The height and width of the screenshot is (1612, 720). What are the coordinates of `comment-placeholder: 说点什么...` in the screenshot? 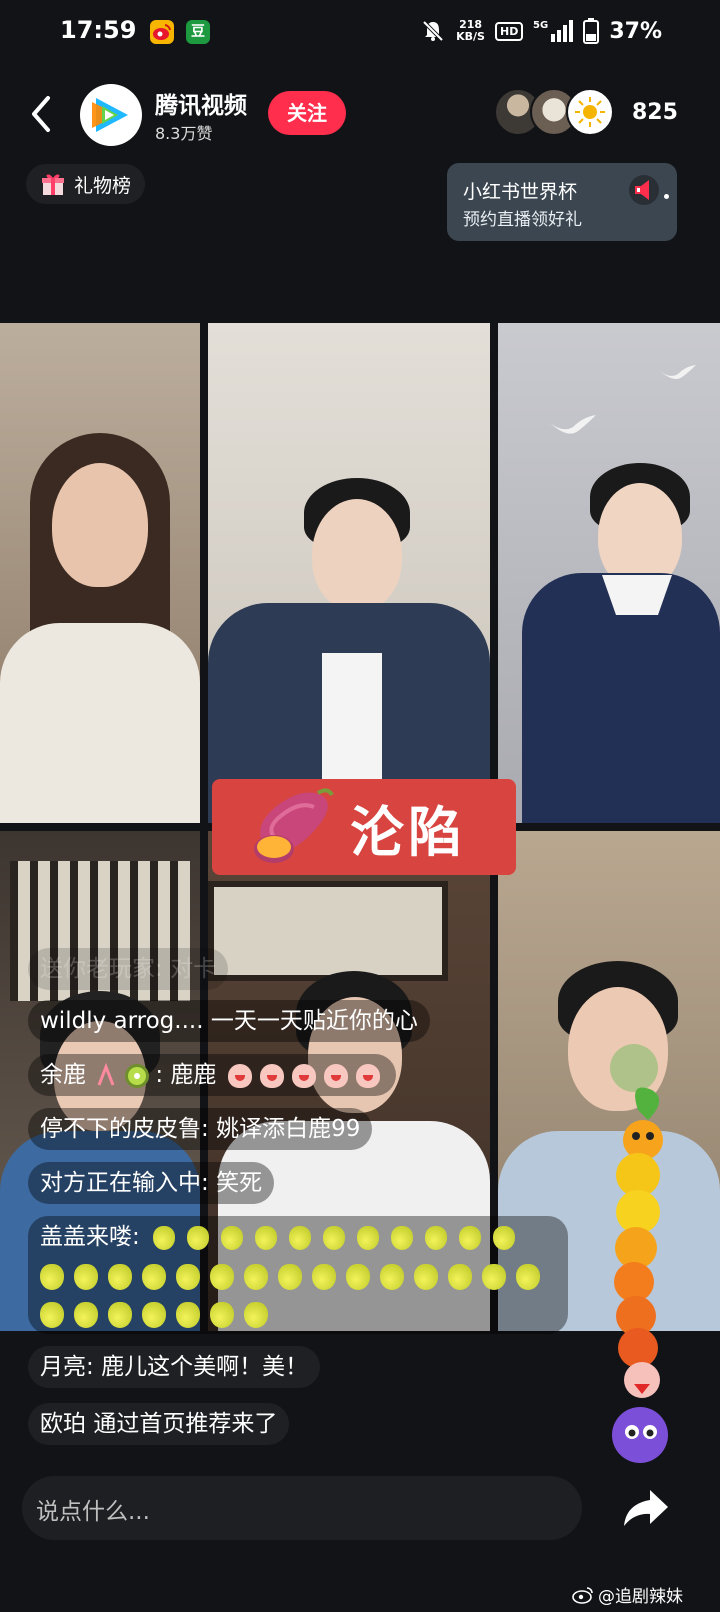 It's located at (93, 1509).